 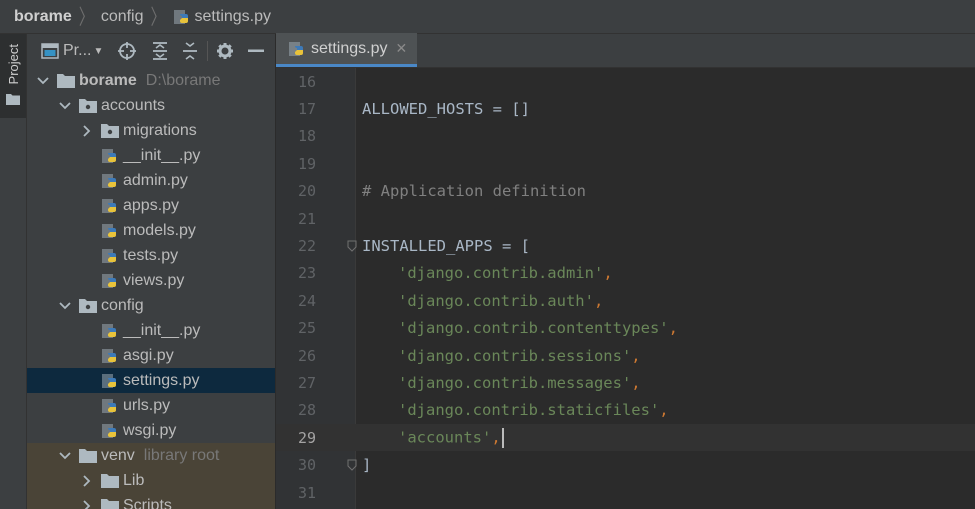 I want to click on tree-row: settings.py, so click(x=151, y=380).